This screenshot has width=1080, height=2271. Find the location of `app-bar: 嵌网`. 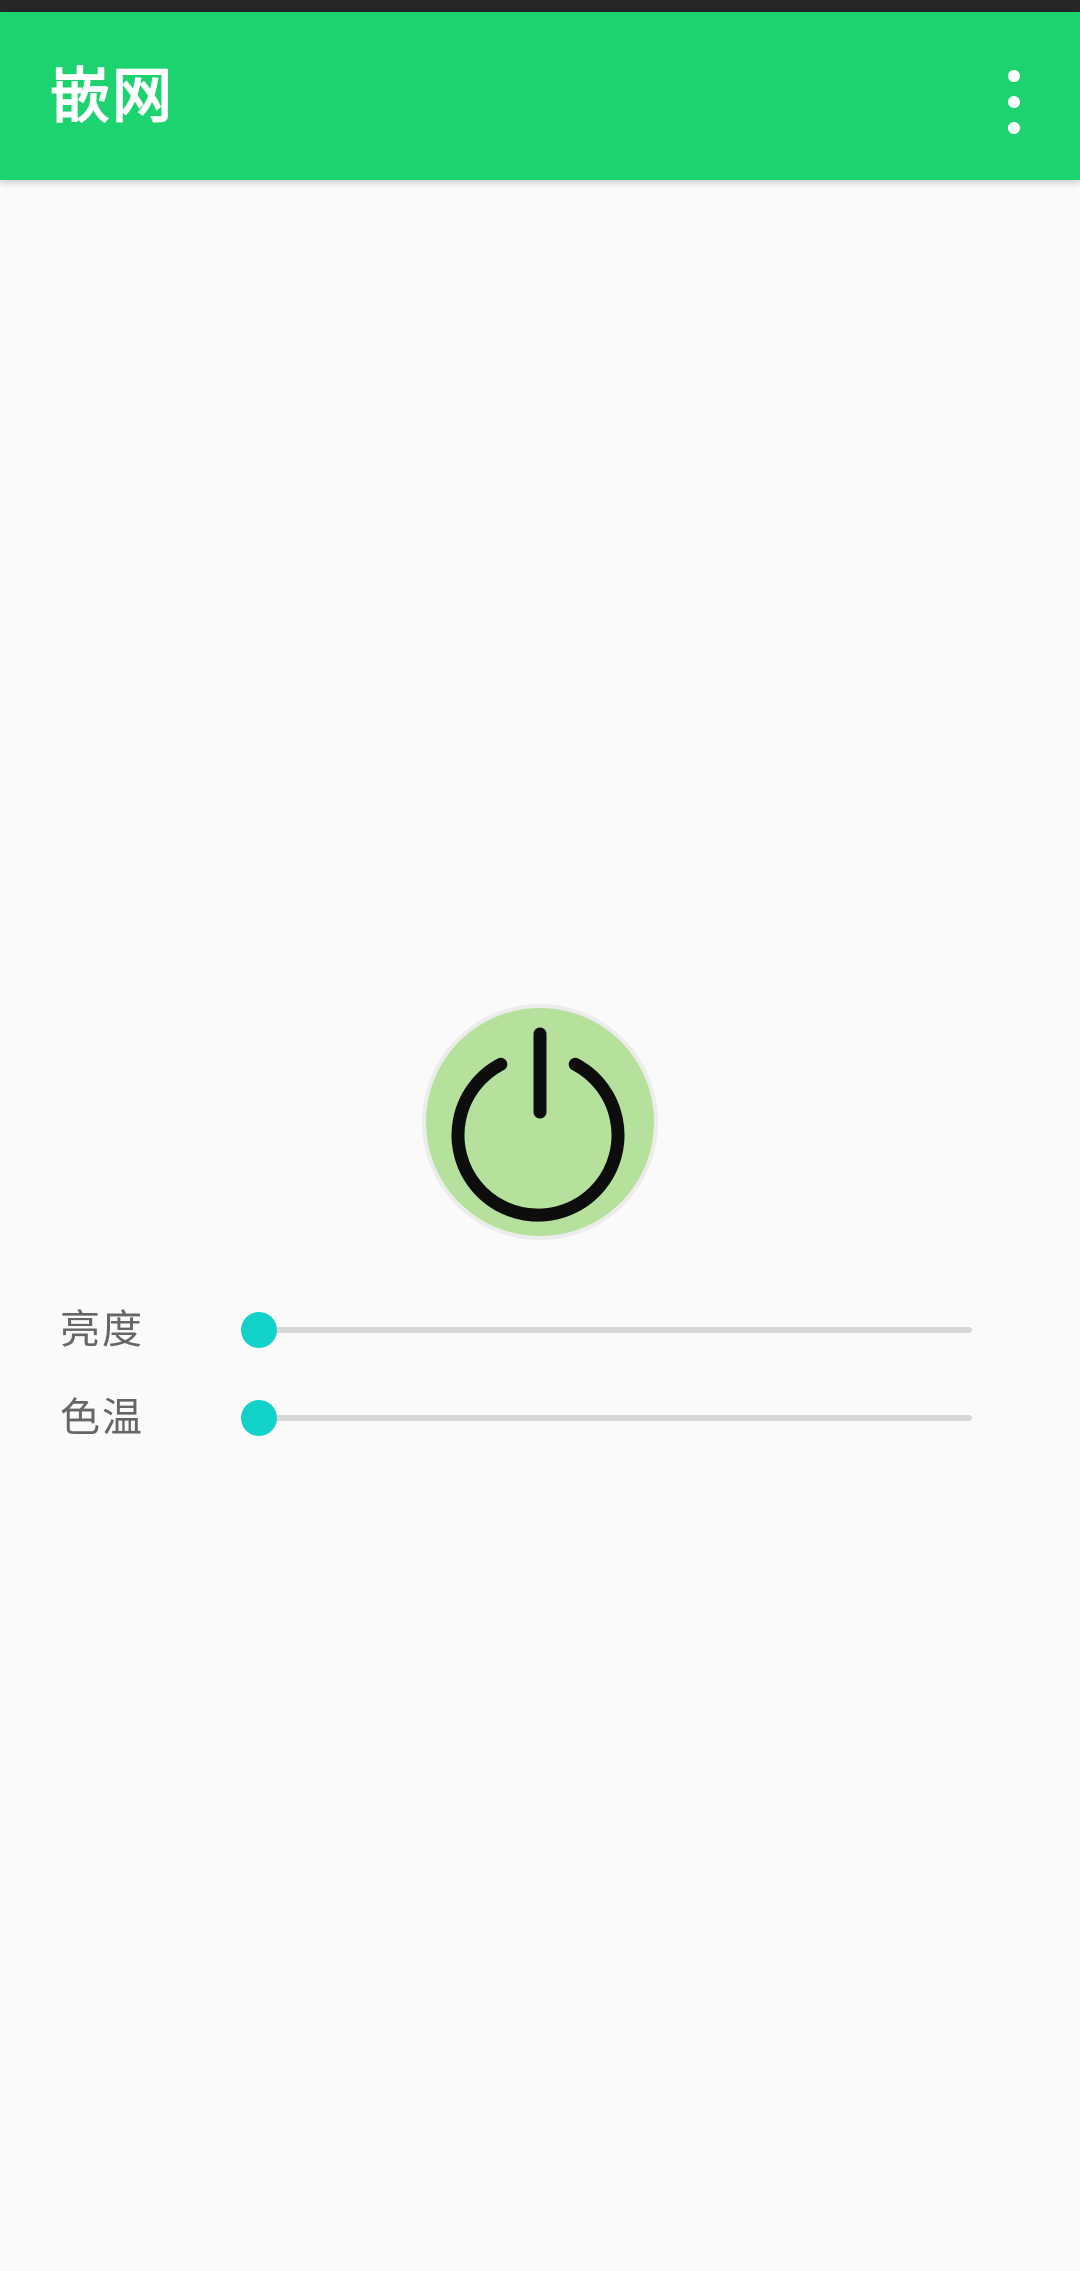

app-bar: 嵌网 is located at coordinates (540, 96).